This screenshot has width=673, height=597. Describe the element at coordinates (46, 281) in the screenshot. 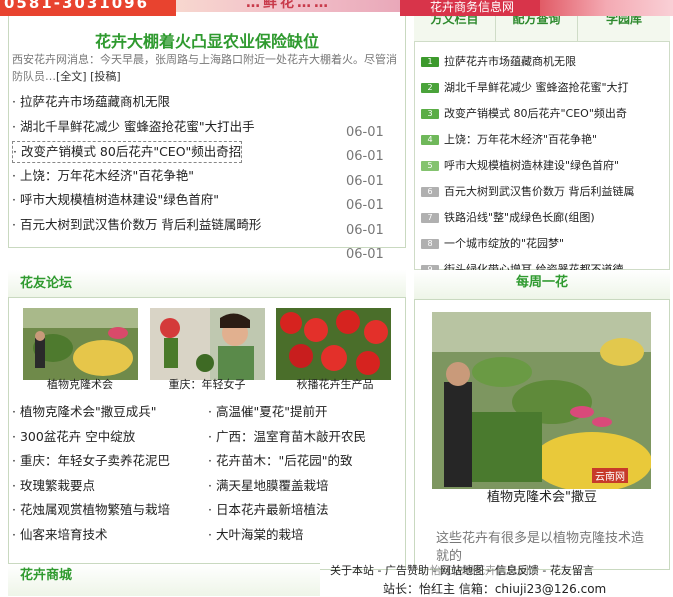

I see `forum-title: 花友论坛` at that location.